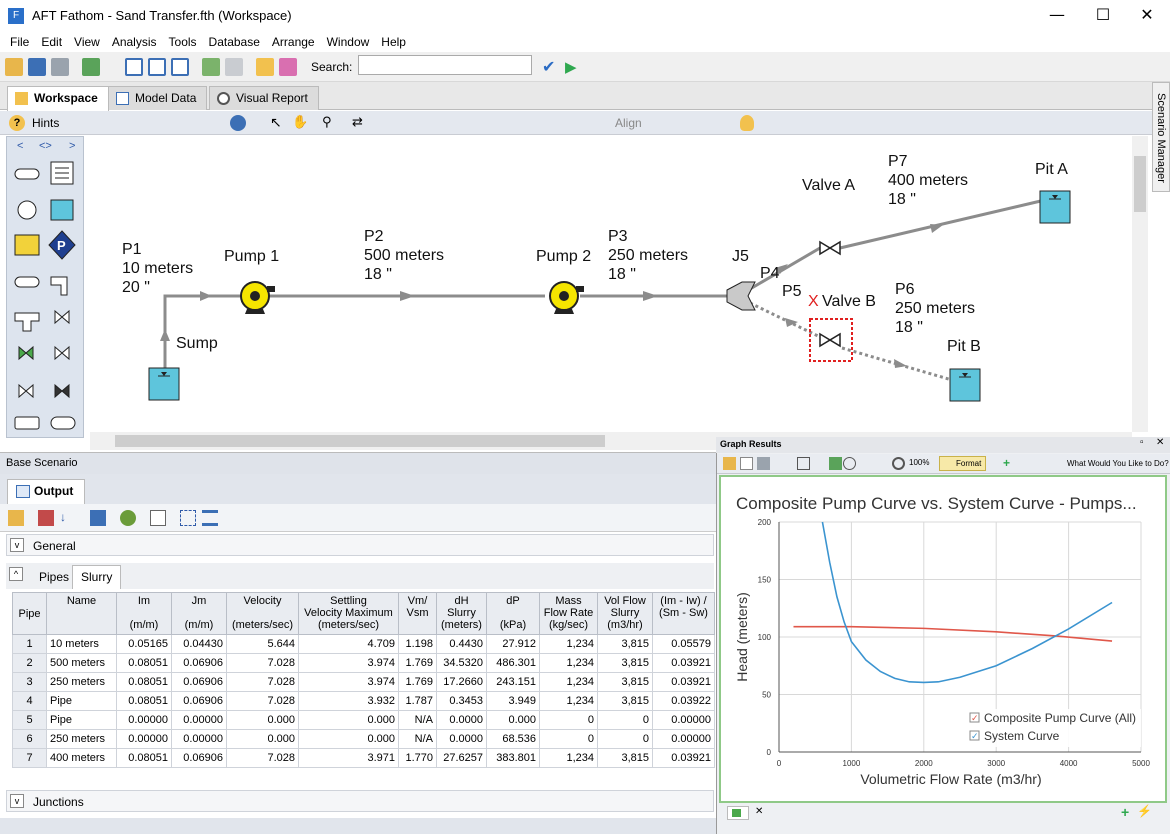 Image resolution: width=1170 pixels, height=834 pixels. I want to click on graph-format-button: Format, so click(963, 463).